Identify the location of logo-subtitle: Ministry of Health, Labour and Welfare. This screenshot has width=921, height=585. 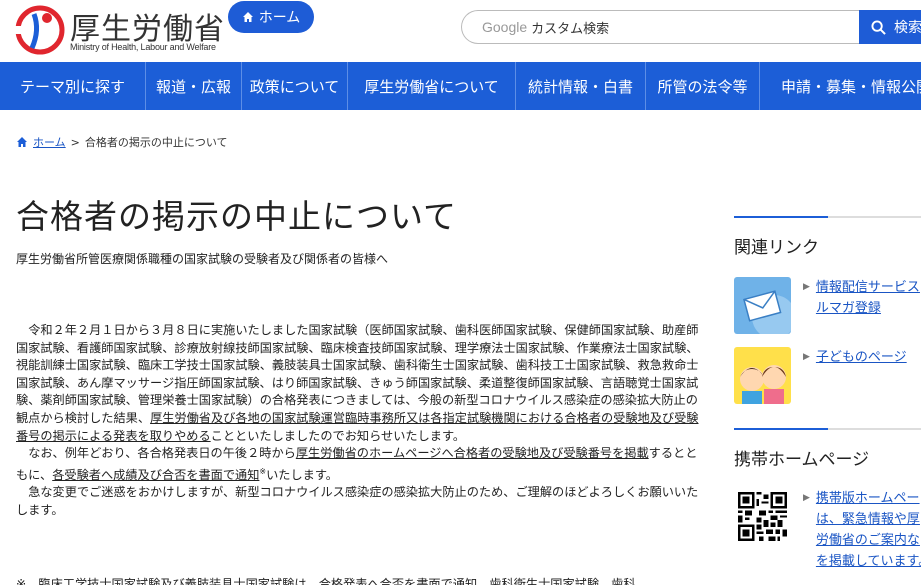
(143, 47).